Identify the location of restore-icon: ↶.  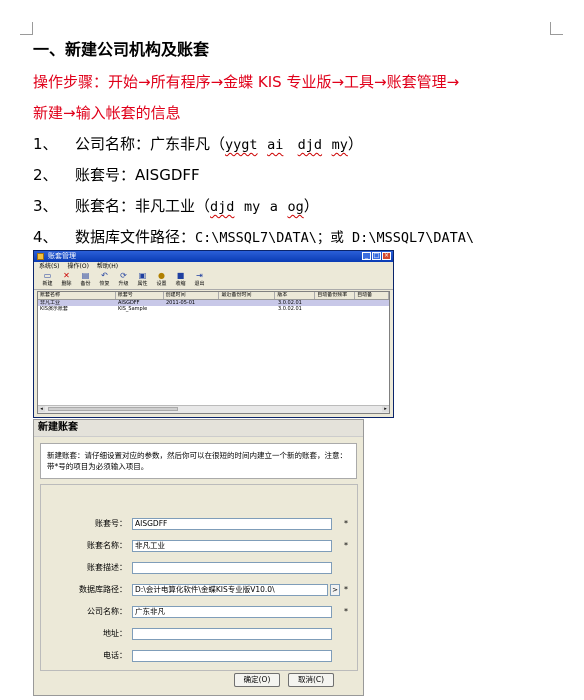
(104, 275).